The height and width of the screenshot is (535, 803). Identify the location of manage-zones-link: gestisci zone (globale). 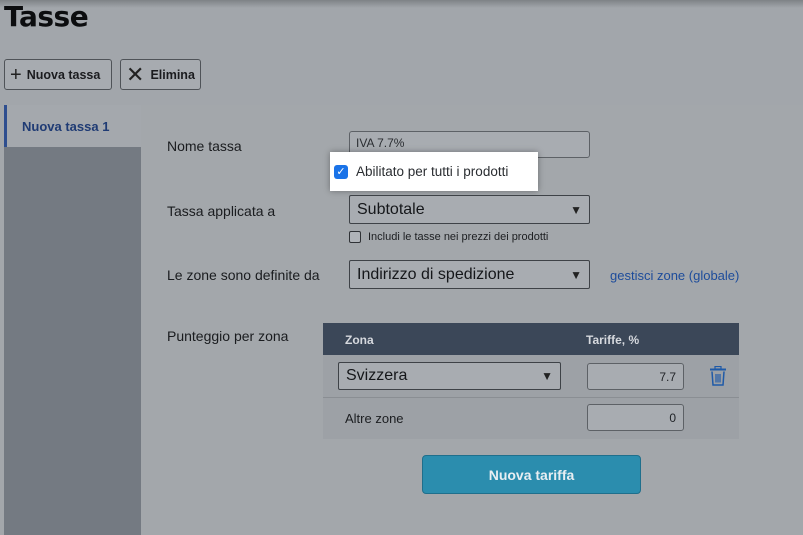
(674, 275).